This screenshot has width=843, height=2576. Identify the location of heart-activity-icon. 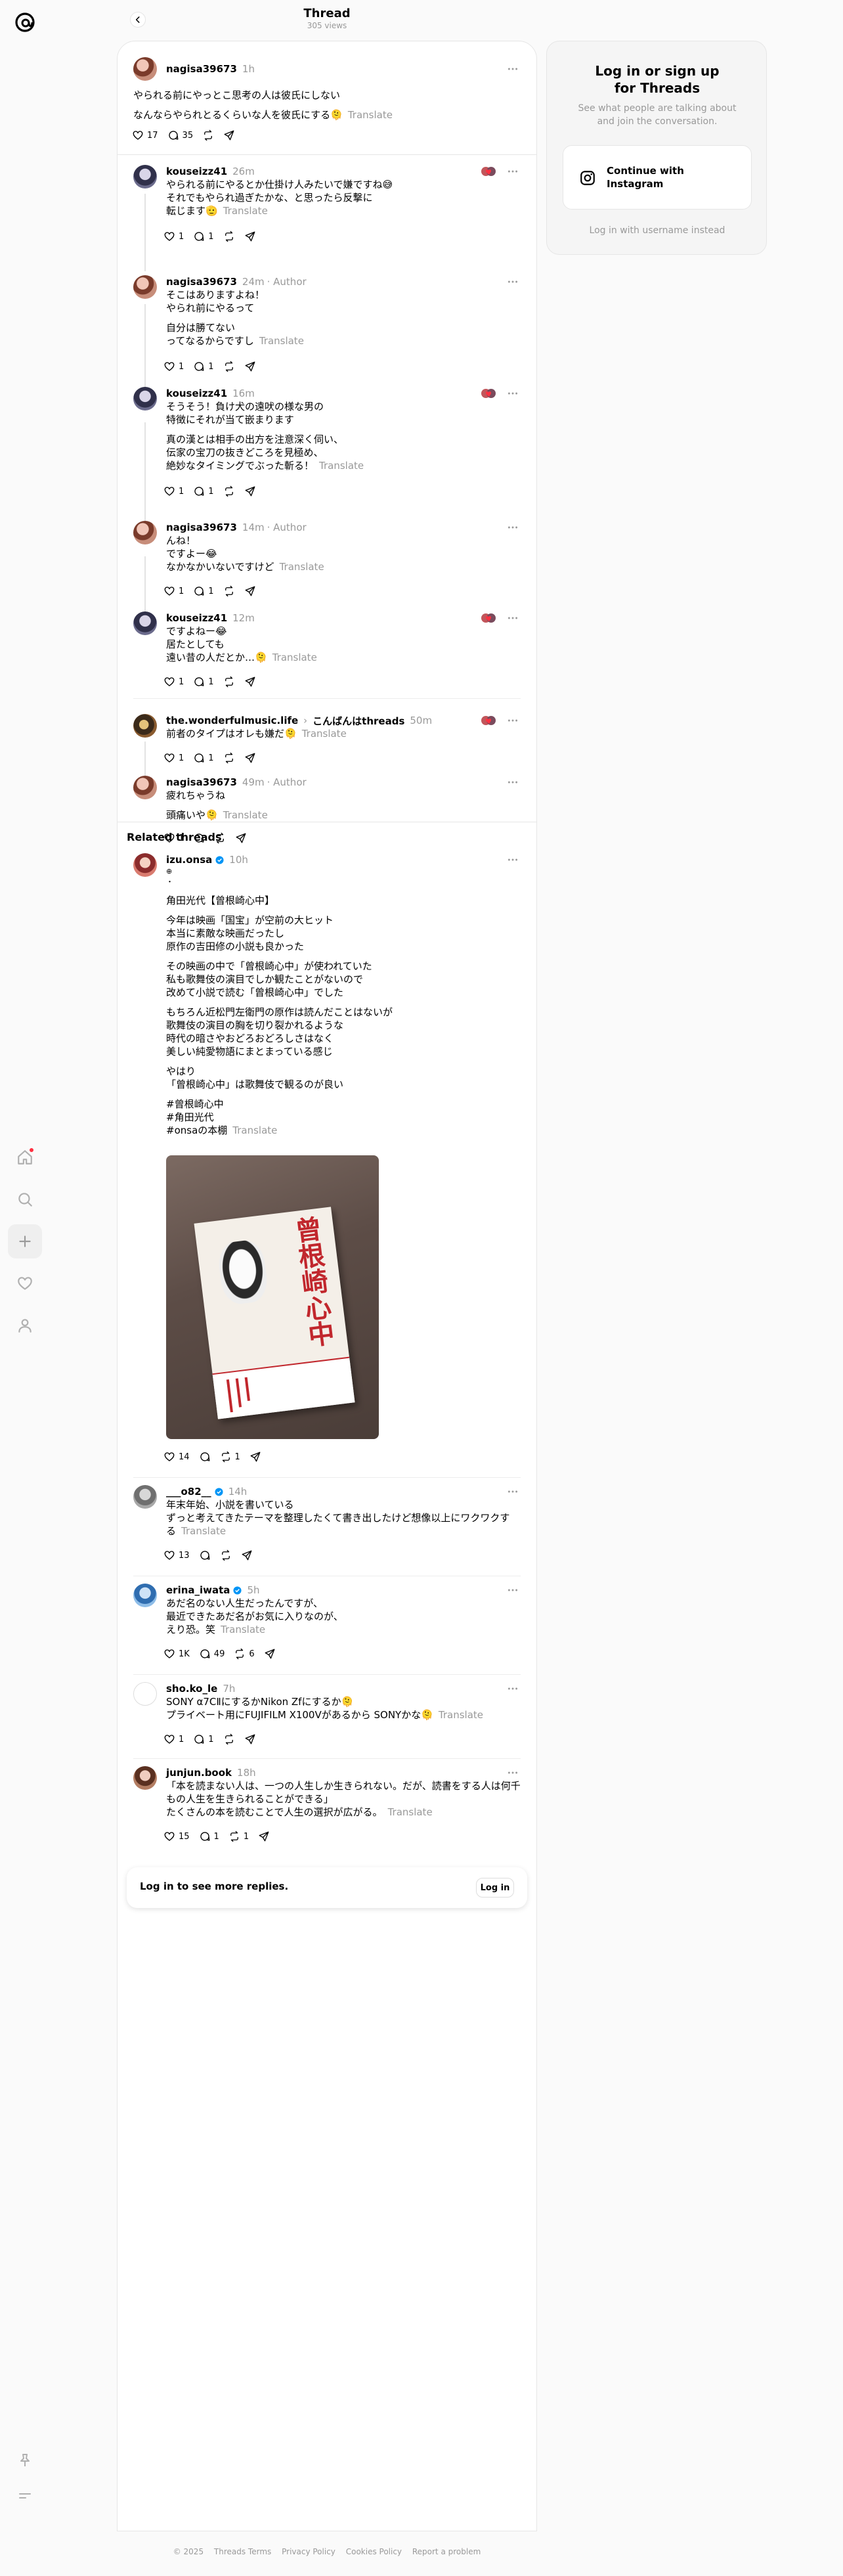
(25, 1283).